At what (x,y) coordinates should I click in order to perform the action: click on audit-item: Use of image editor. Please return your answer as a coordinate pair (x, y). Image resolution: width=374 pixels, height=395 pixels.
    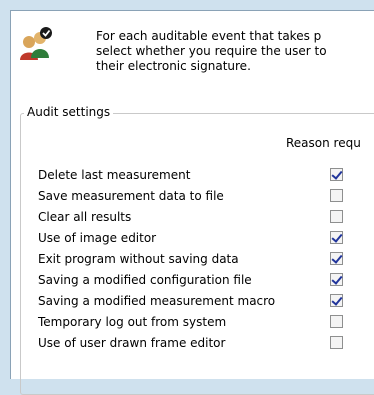
    Looking at the image, I should click on (187, 239).